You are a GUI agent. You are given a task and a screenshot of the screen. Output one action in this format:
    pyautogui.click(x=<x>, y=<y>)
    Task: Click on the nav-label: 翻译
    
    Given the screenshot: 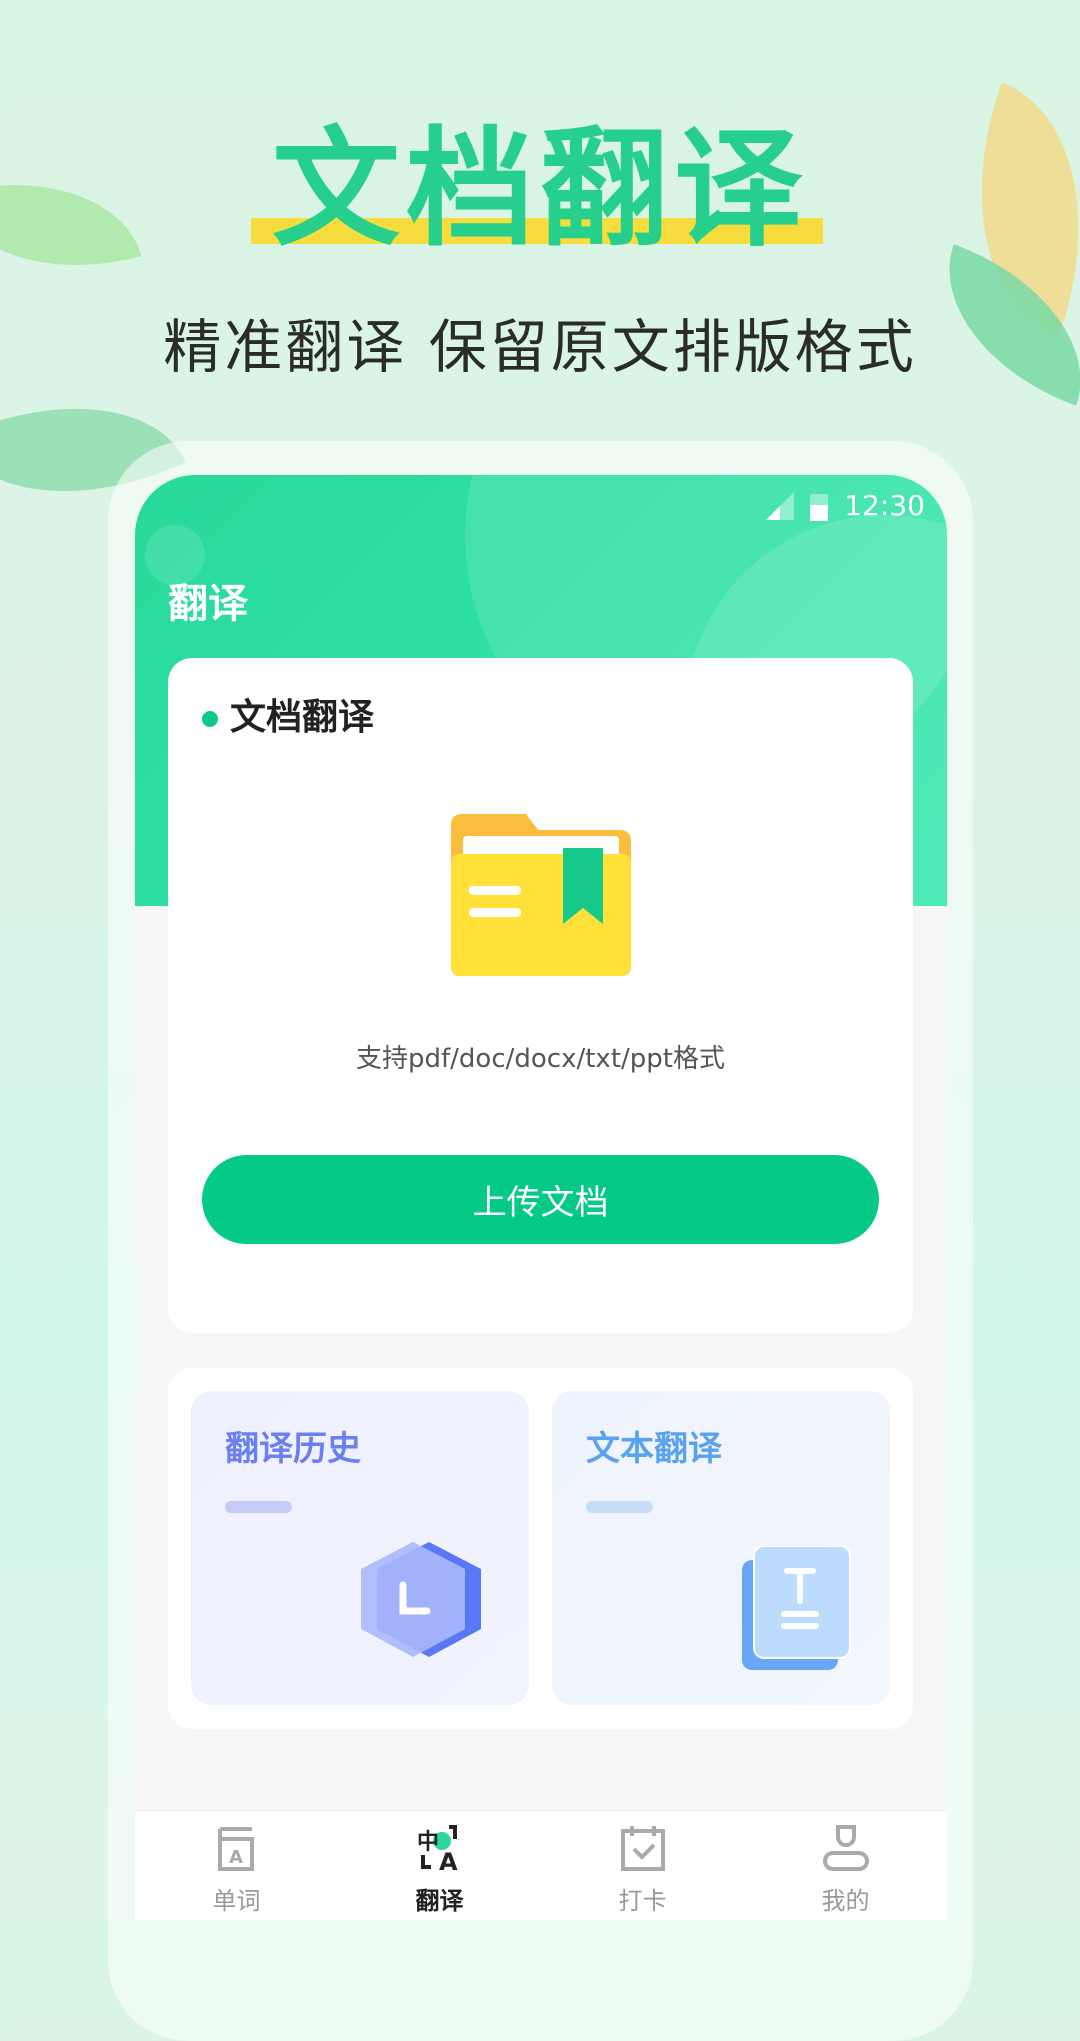 What is the action you would take?
    pyautogui.click(x=439, y=1901)
    